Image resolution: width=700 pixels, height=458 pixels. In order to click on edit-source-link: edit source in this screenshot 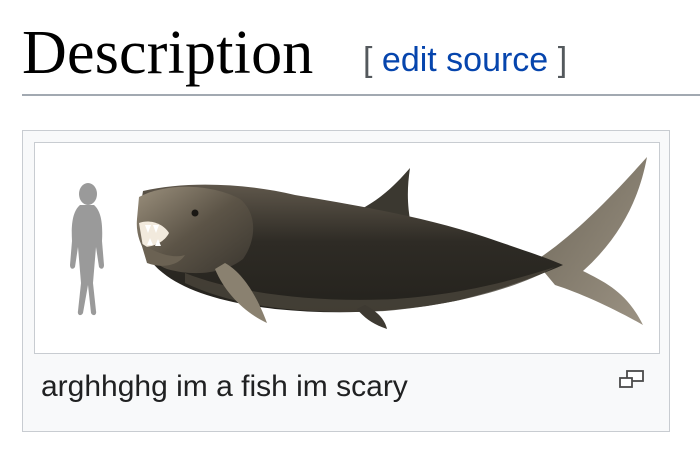, I will do `click(465, 60)`.